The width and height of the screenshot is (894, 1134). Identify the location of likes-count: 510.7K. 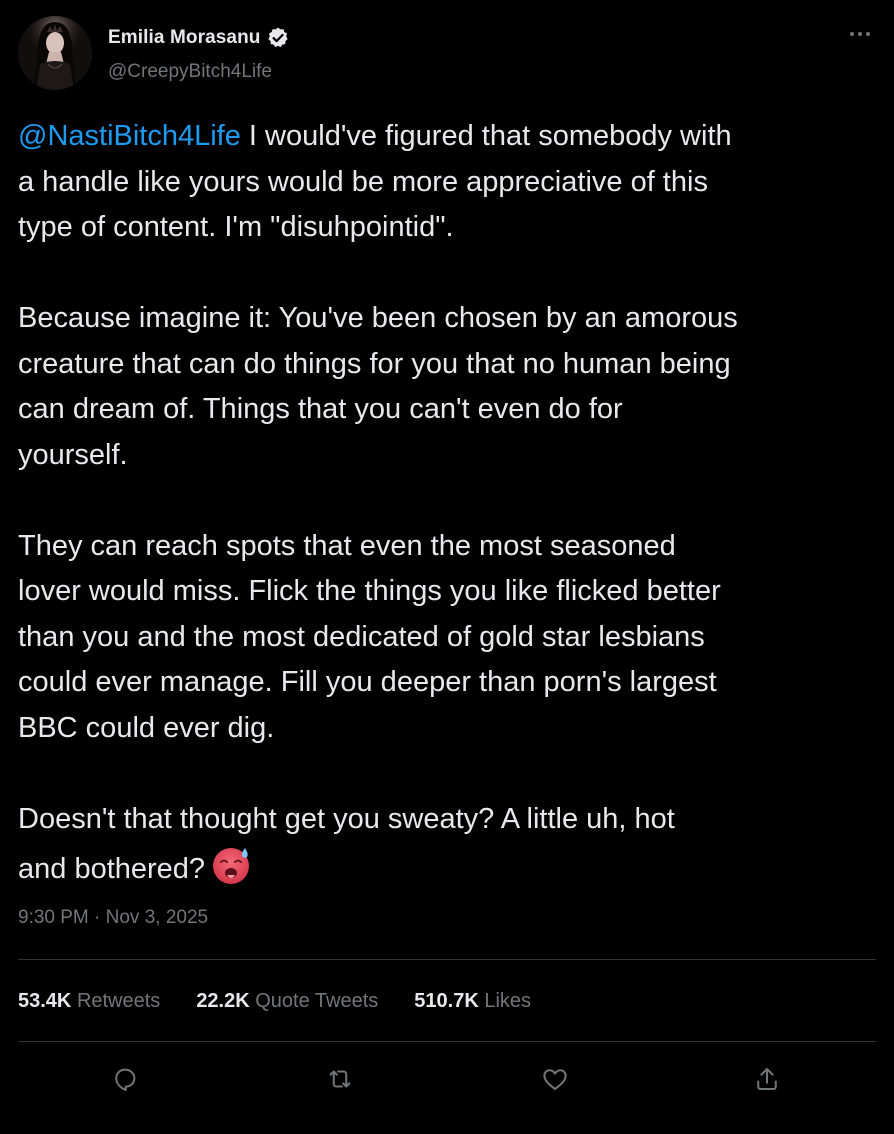
(446, 1001).